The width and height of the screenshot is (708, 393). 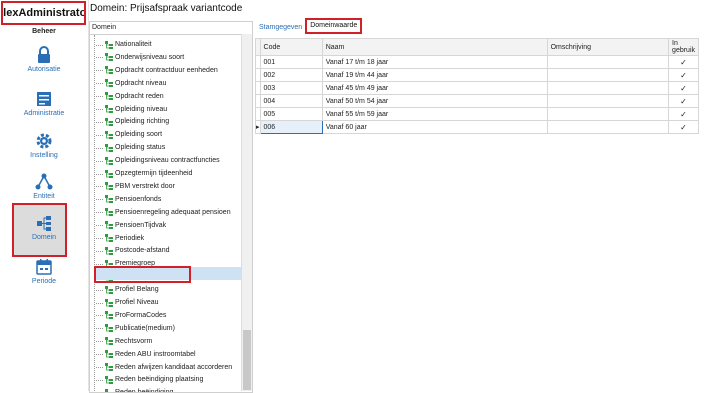 I want to click on tree-item: Opdracht reden, so click(x=130, y=97).